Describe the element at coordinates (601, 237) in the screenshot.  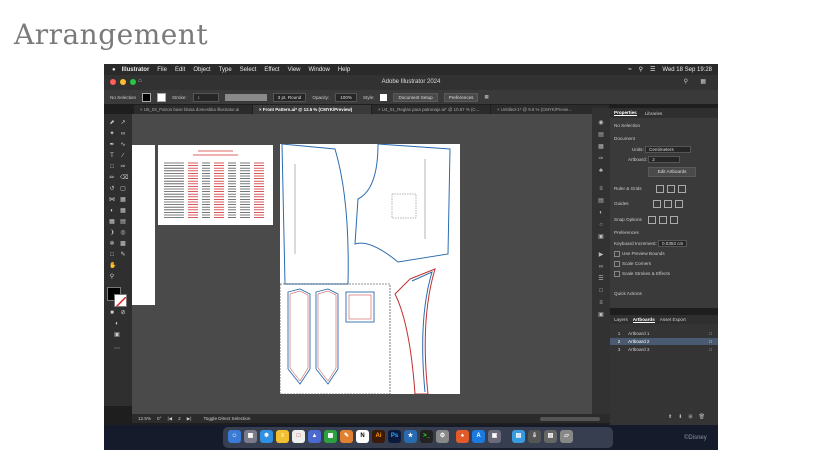
I see `graphic-styles-icon: ▣` at that location.